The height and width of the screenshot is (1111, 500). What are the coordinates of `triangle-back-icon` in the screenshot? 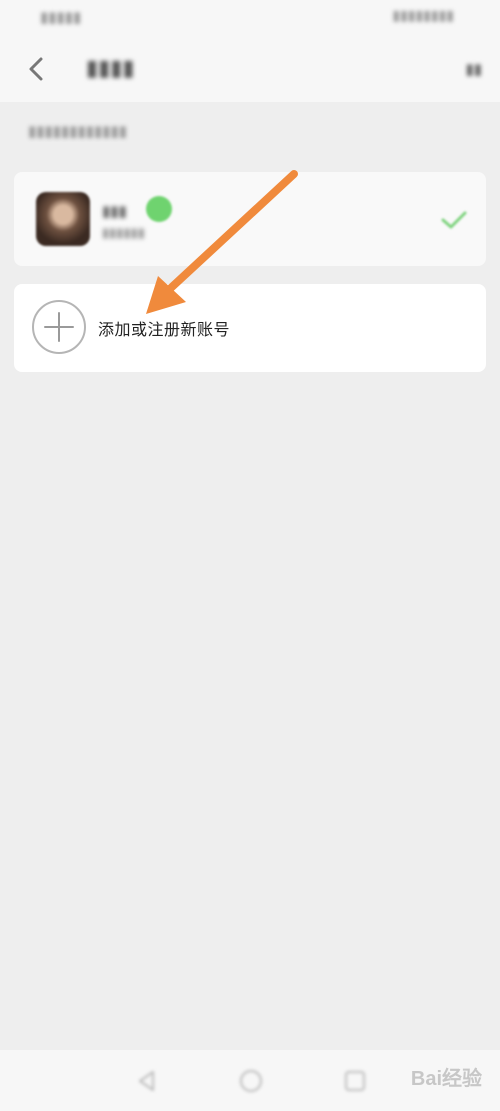 It's located at (147, 1081).